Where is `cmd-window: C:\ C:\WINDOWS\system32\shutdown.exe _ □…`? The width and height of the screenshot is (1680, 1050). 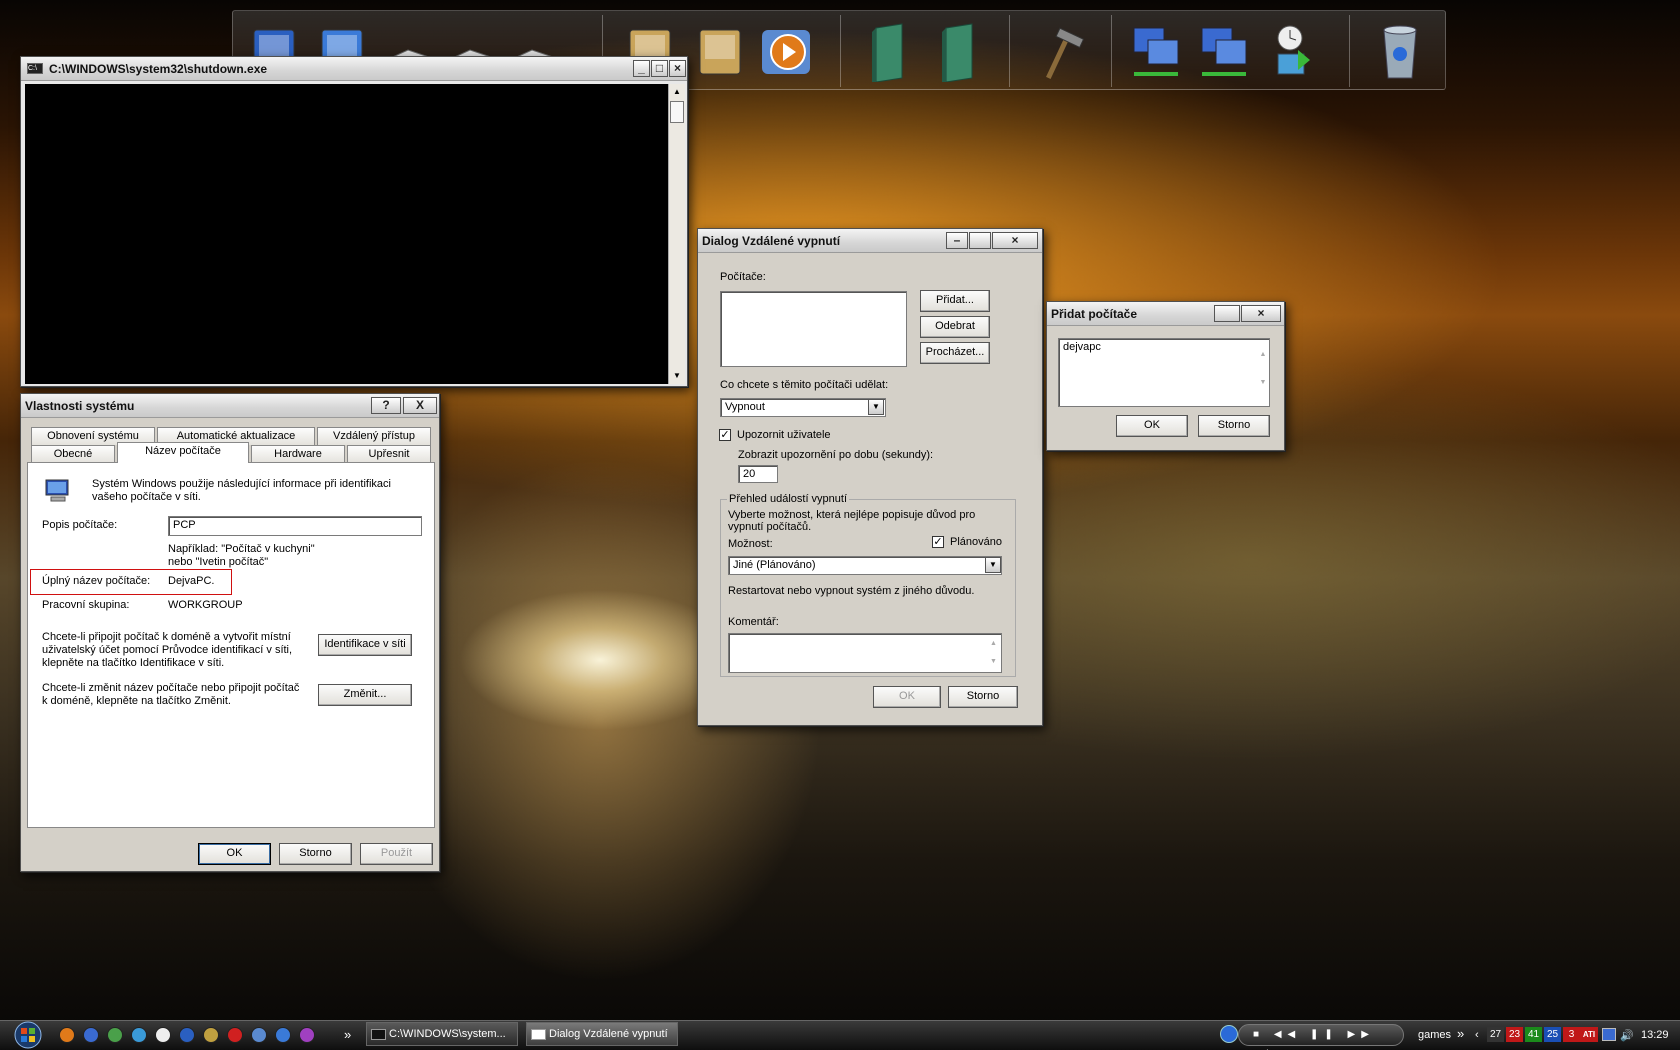
cmd-window: C:\ C:\WINDOWS\system32\shutdown.exe _ □… is located at coordinates (354, 221).